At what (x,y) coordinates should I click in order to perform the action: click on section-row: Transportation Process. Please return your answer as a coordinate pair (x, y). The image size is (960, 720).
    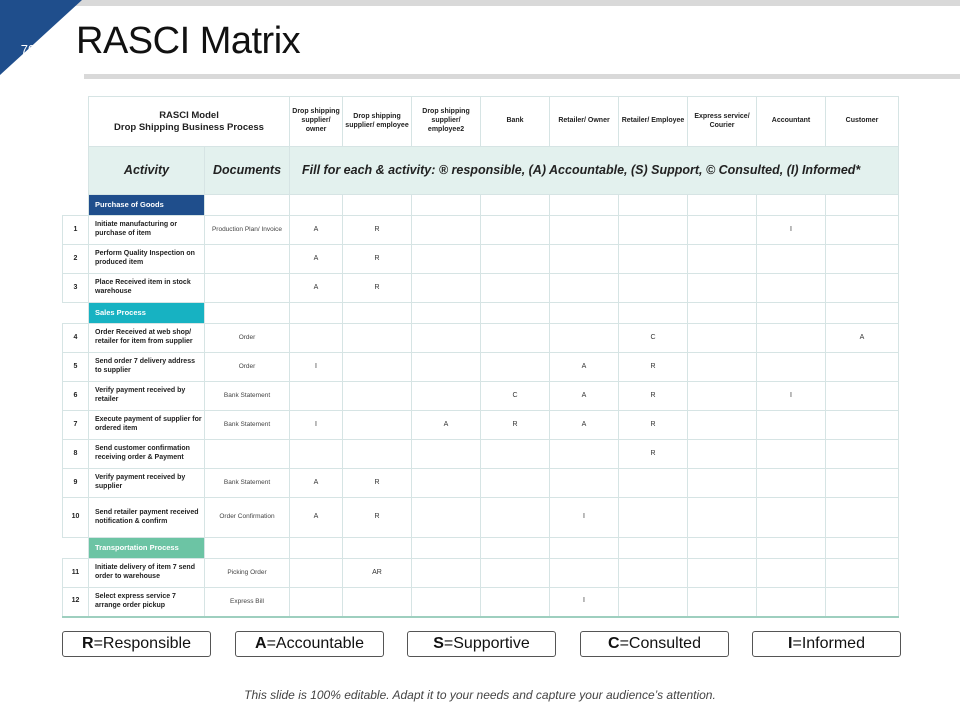
    Looking at the image, I should click on (481, 548).